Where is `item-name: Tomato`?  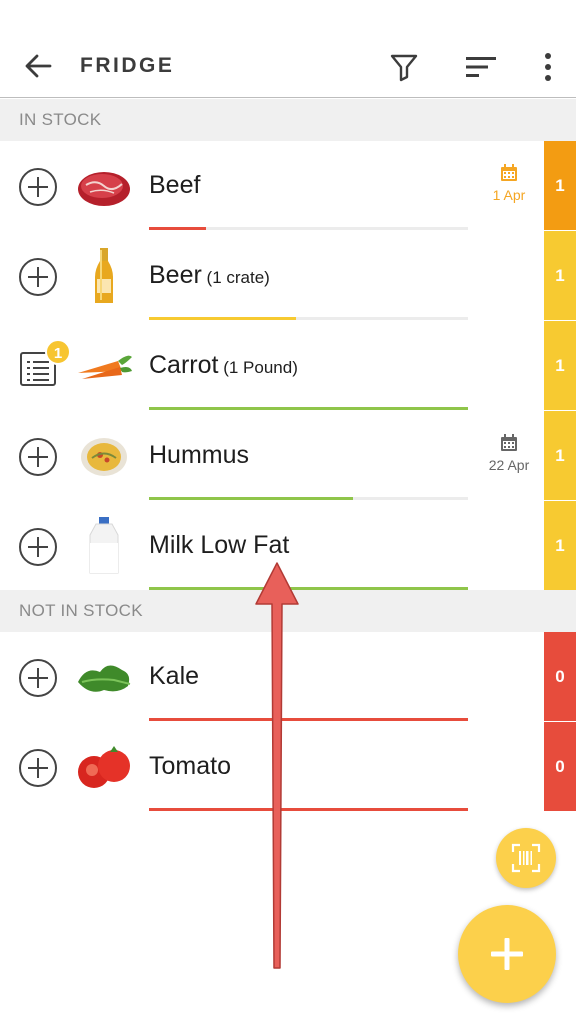 item-name: Tomato is located at coordinates (190, 766).